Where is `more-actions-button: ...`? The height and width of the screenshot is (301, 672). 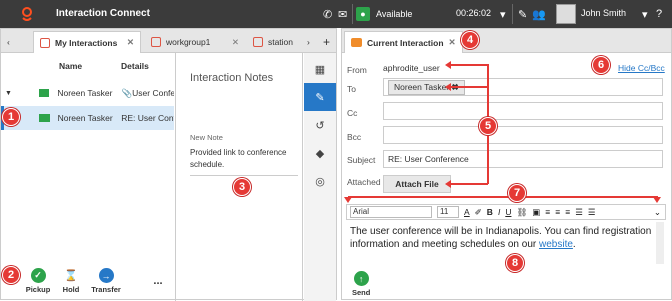 more-actions-button: ... is located at coordinates (158, 281).